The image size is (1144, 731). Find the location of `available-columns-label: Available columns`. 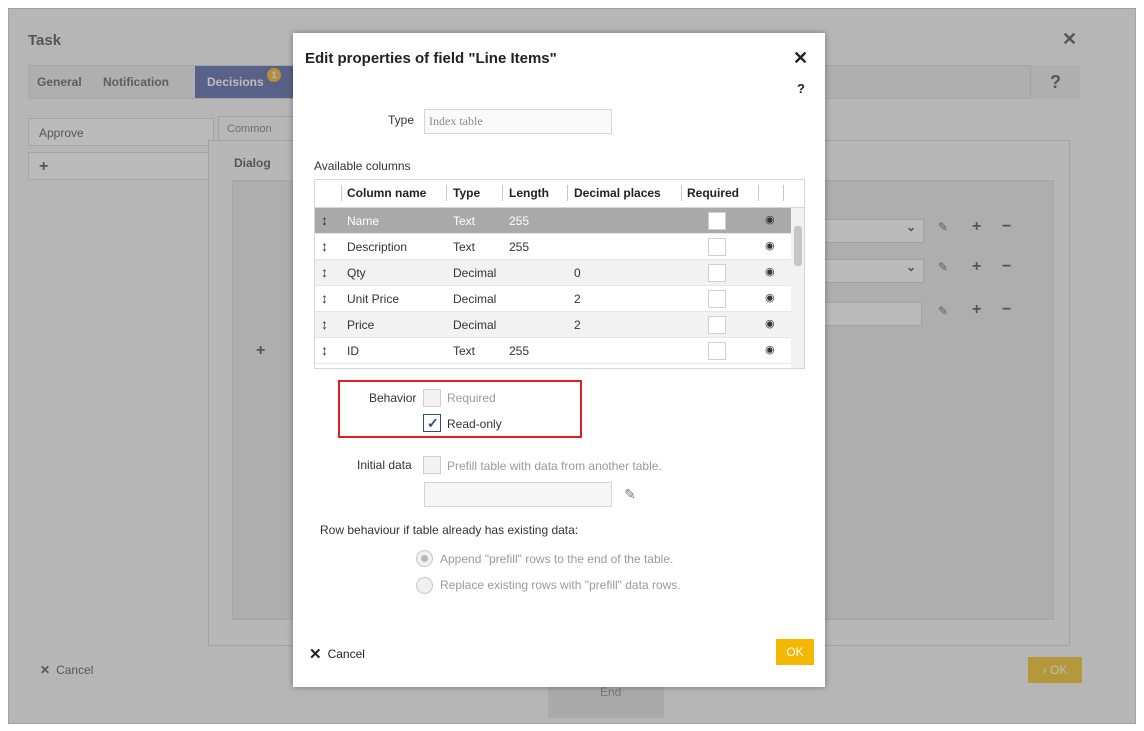

available-columns-label: Available columns is located at coordinates (362, 166).